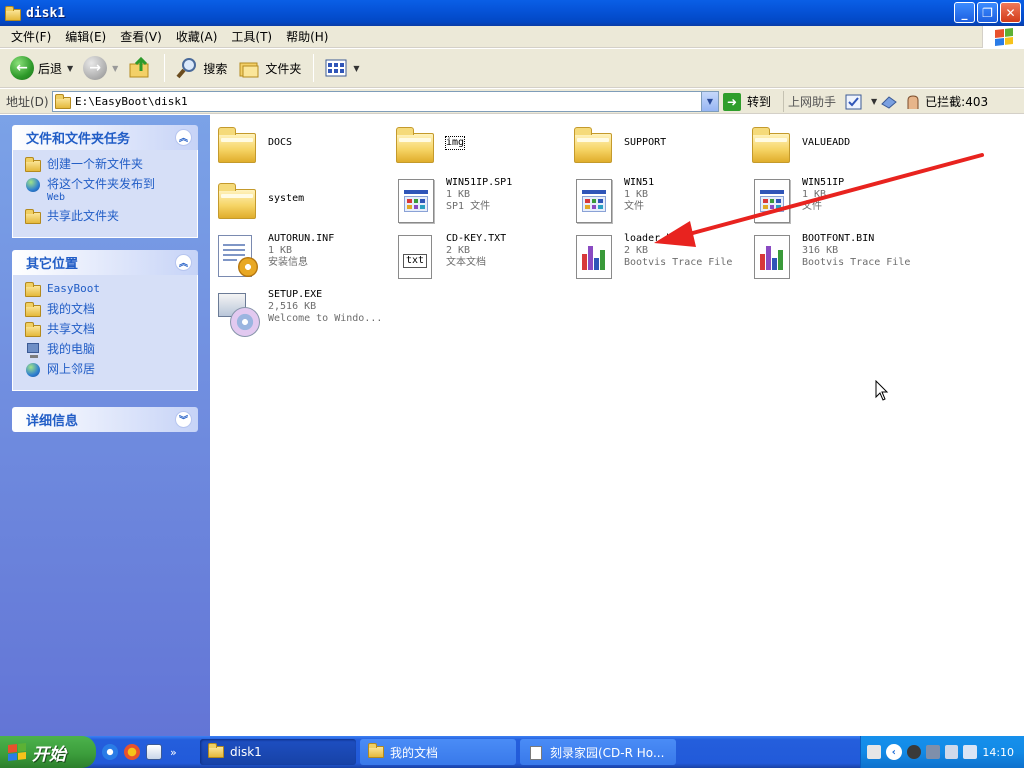  What do you see at coordinates (280, 142) in the screenshot?
I see `file-name: DOCS` at bounding box center [280, 142].